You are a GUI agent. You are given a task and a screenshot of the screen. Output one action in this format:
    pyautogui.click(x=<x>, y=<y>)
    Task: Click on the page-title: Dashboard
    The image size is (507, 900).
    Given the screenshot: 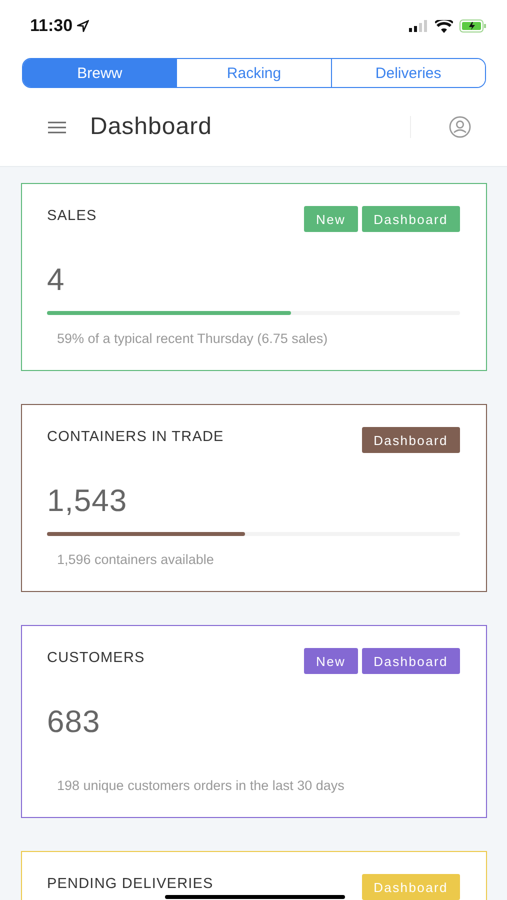 What is the action you would take?
    pyautogui.click(x=151, y=127)
    